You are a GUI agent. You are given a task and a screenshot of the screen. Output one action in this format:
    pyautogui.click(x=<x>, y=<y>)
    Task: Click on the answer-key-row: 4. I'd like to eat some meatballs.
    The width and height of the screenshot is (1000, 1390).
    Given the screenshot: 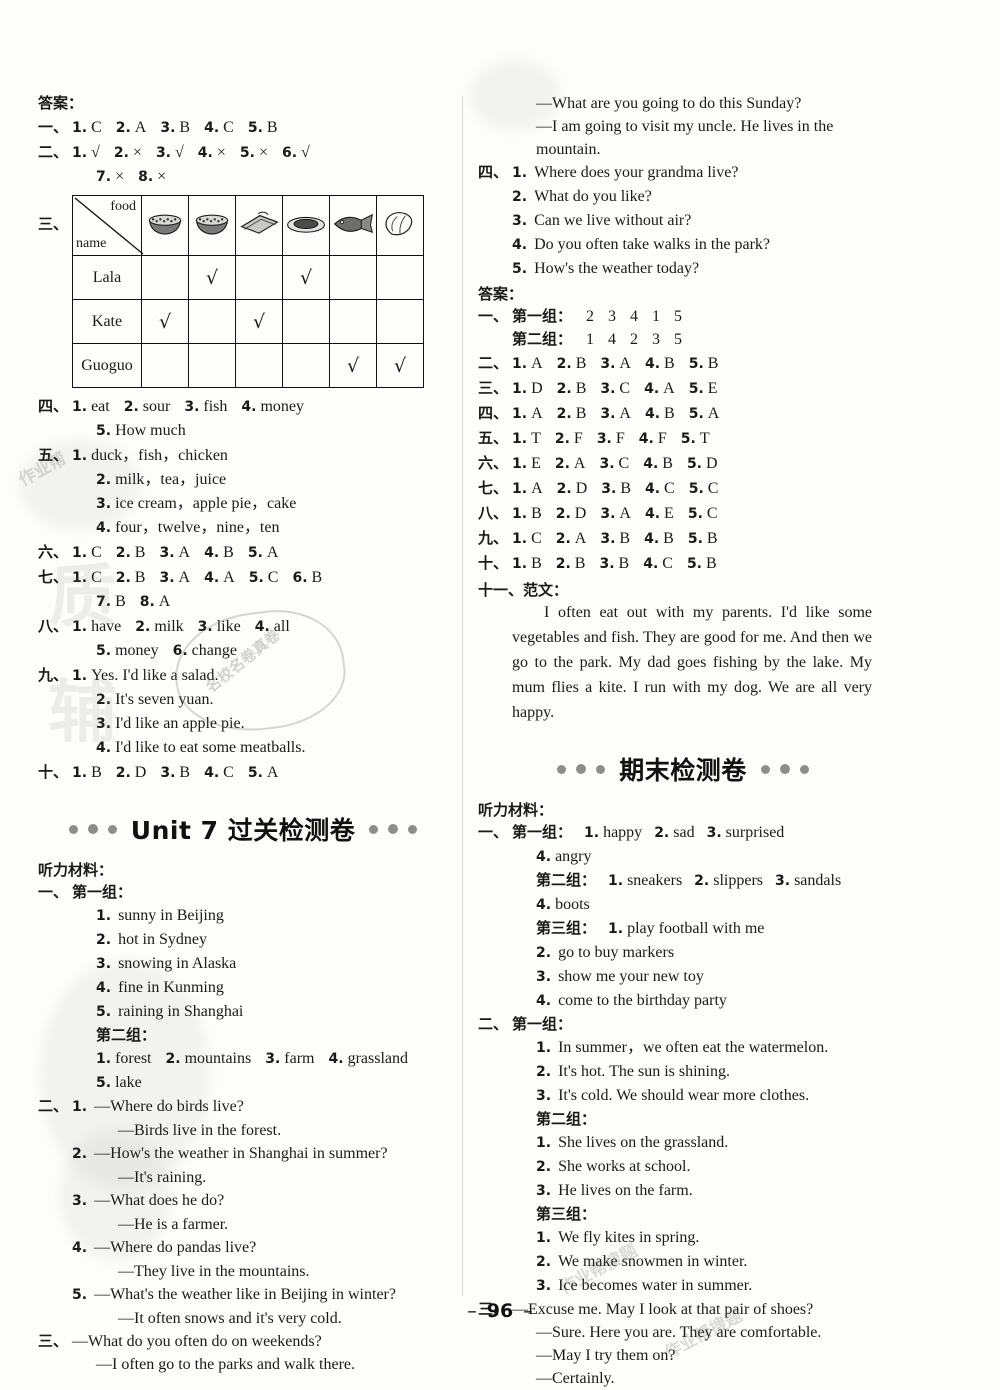 What is the action you would take?
    pyautogui.click(x=243, y=748)
    